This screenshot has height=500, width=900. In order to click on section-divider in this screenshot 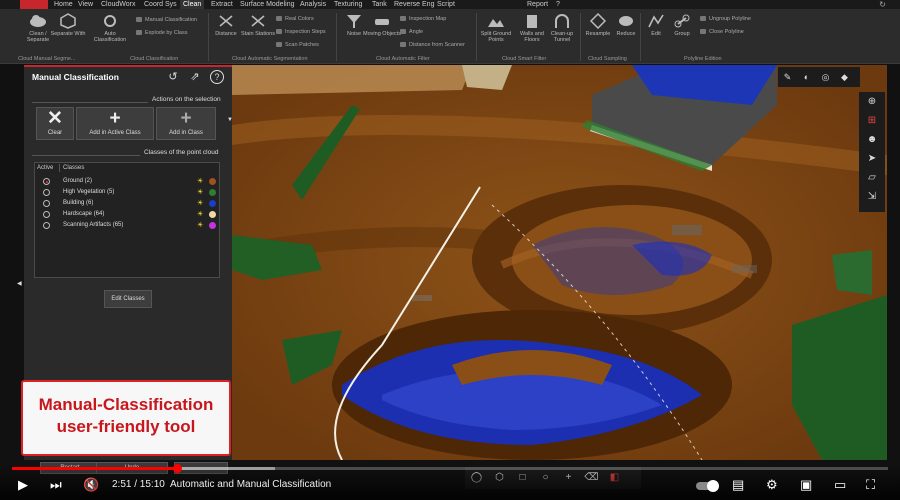, I will do `click(86, 155)`.